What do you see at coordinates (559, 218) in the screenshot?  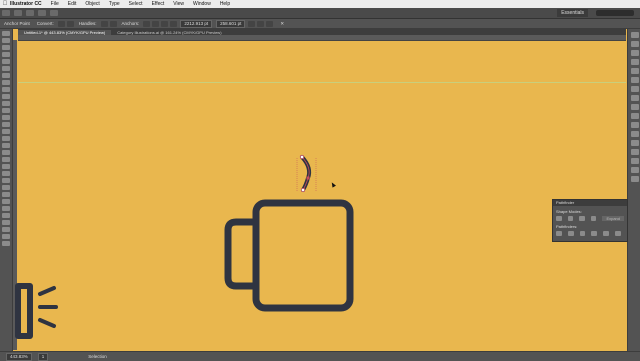 I see `unite-icon` at bounding box center [559, 218].